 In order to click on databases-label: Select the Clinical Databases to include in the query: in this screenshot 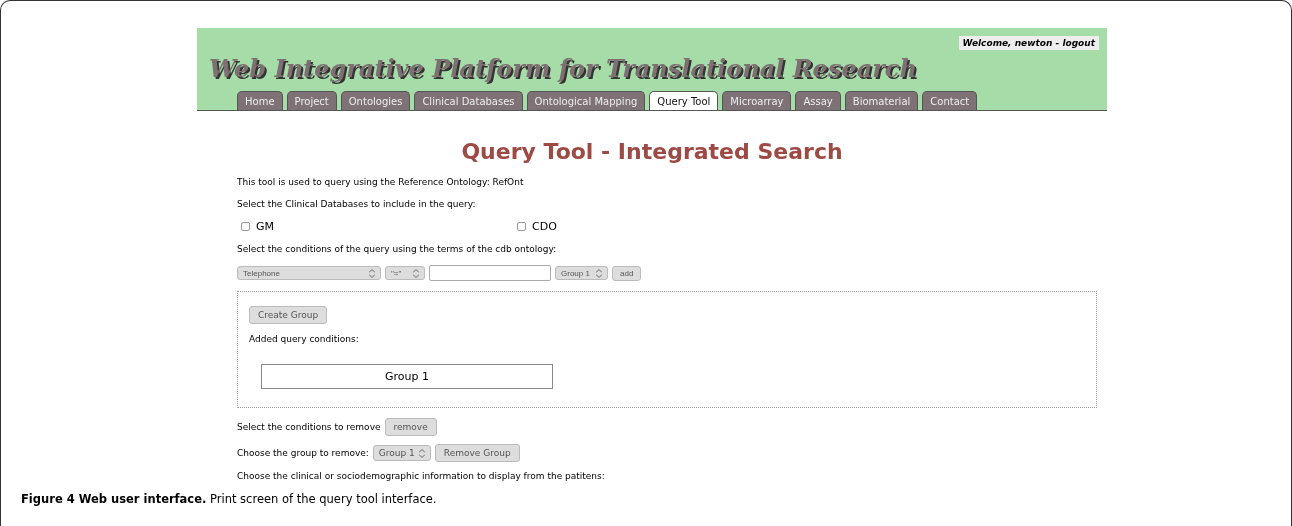, I will do `click(357, 204)`.